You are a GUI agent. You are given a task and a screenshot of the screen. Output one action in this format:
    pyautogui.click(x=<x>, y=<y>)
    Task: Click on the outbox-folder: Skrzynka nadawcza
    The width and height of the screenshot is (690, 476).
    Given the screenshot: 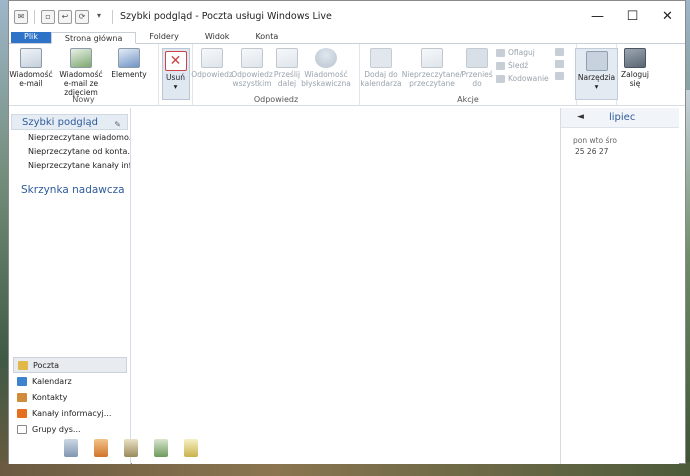 What is the action you would take?
    pyautogui.click(x=75, y=190)
    